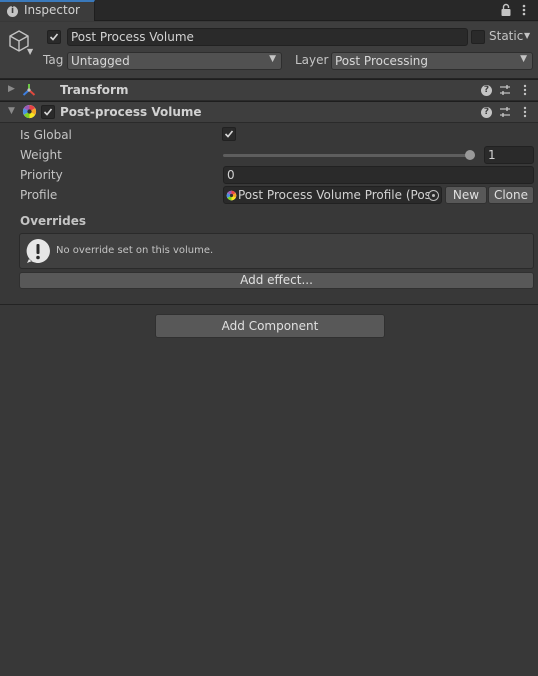  Describe the element at coordinates (100, 61) in the screenshot. I see `tag-value: Untagged` at that location.